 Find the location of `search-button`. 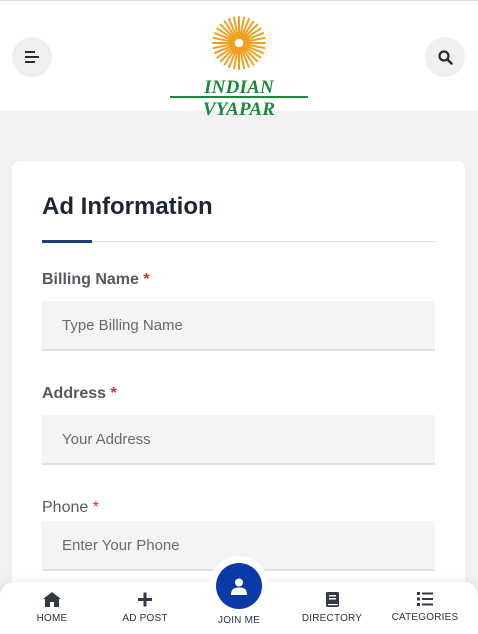

search-button is located at coordinates (445, 57).